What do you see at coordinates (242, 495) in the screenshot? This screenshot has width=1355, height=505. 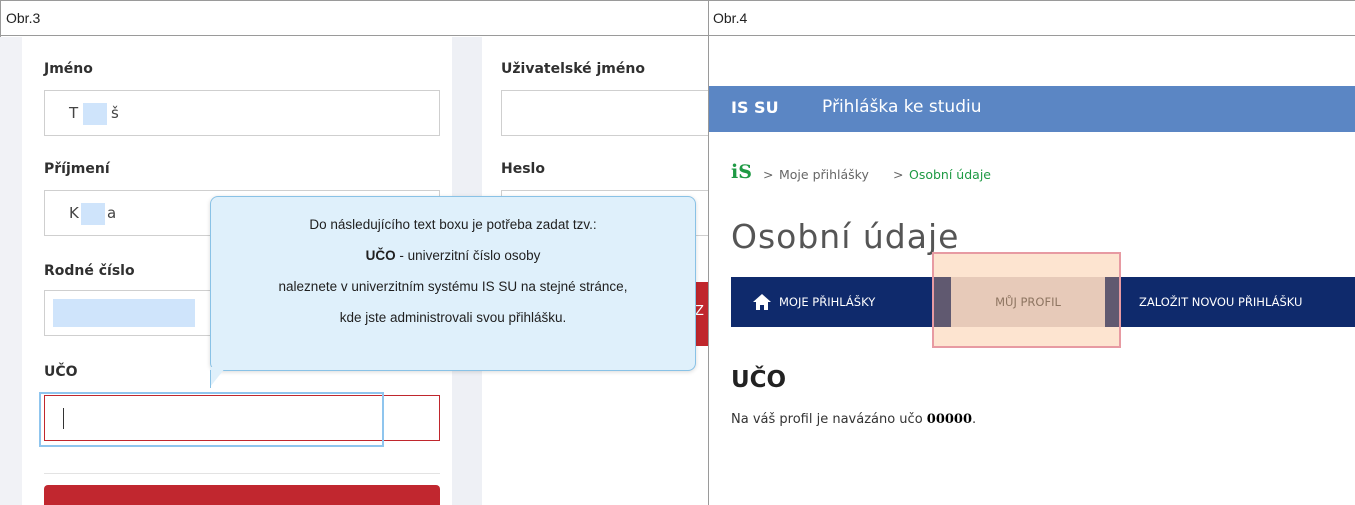 I see `submit-button` at bounding box center [242, 495].